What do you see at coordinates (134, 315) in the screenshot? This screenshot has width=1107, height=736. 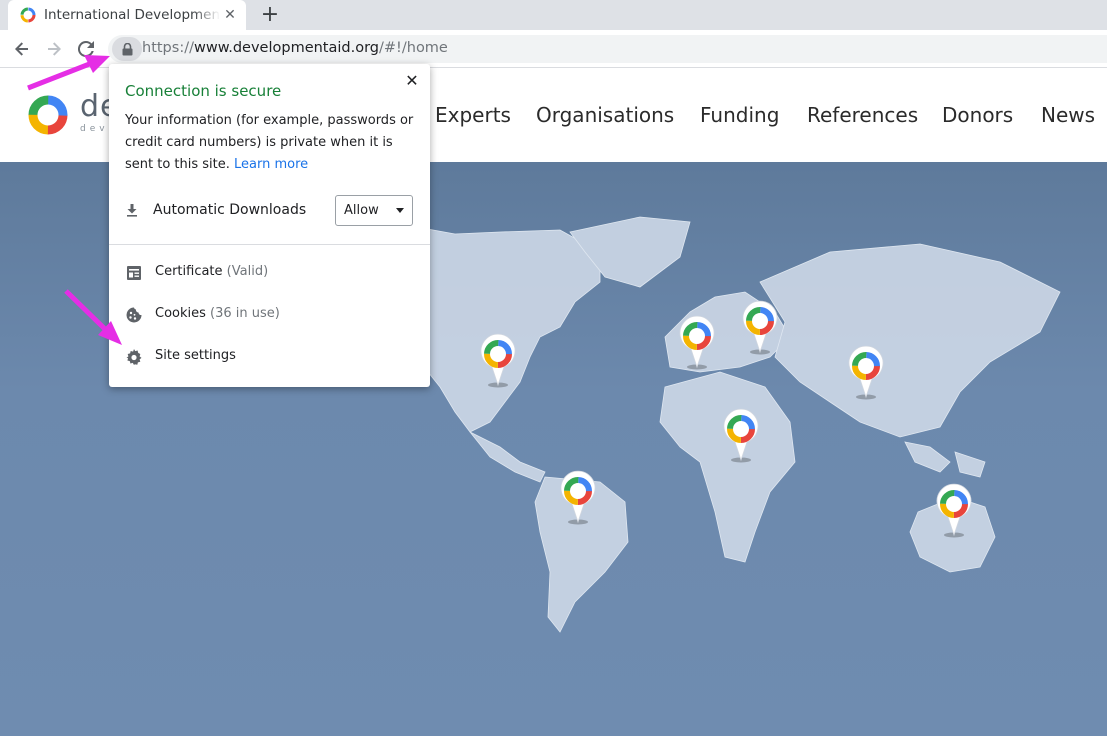 I see `cookie-icon` at bounding box center [134, 315].